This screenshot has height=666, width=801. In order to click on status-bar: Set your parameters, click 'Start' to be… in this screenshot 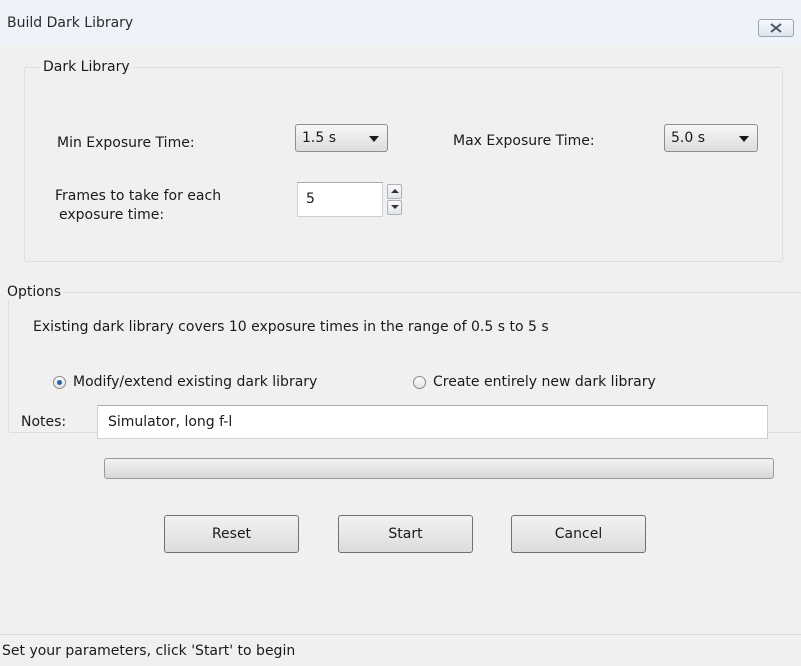, I will do `click(400, 650)`.